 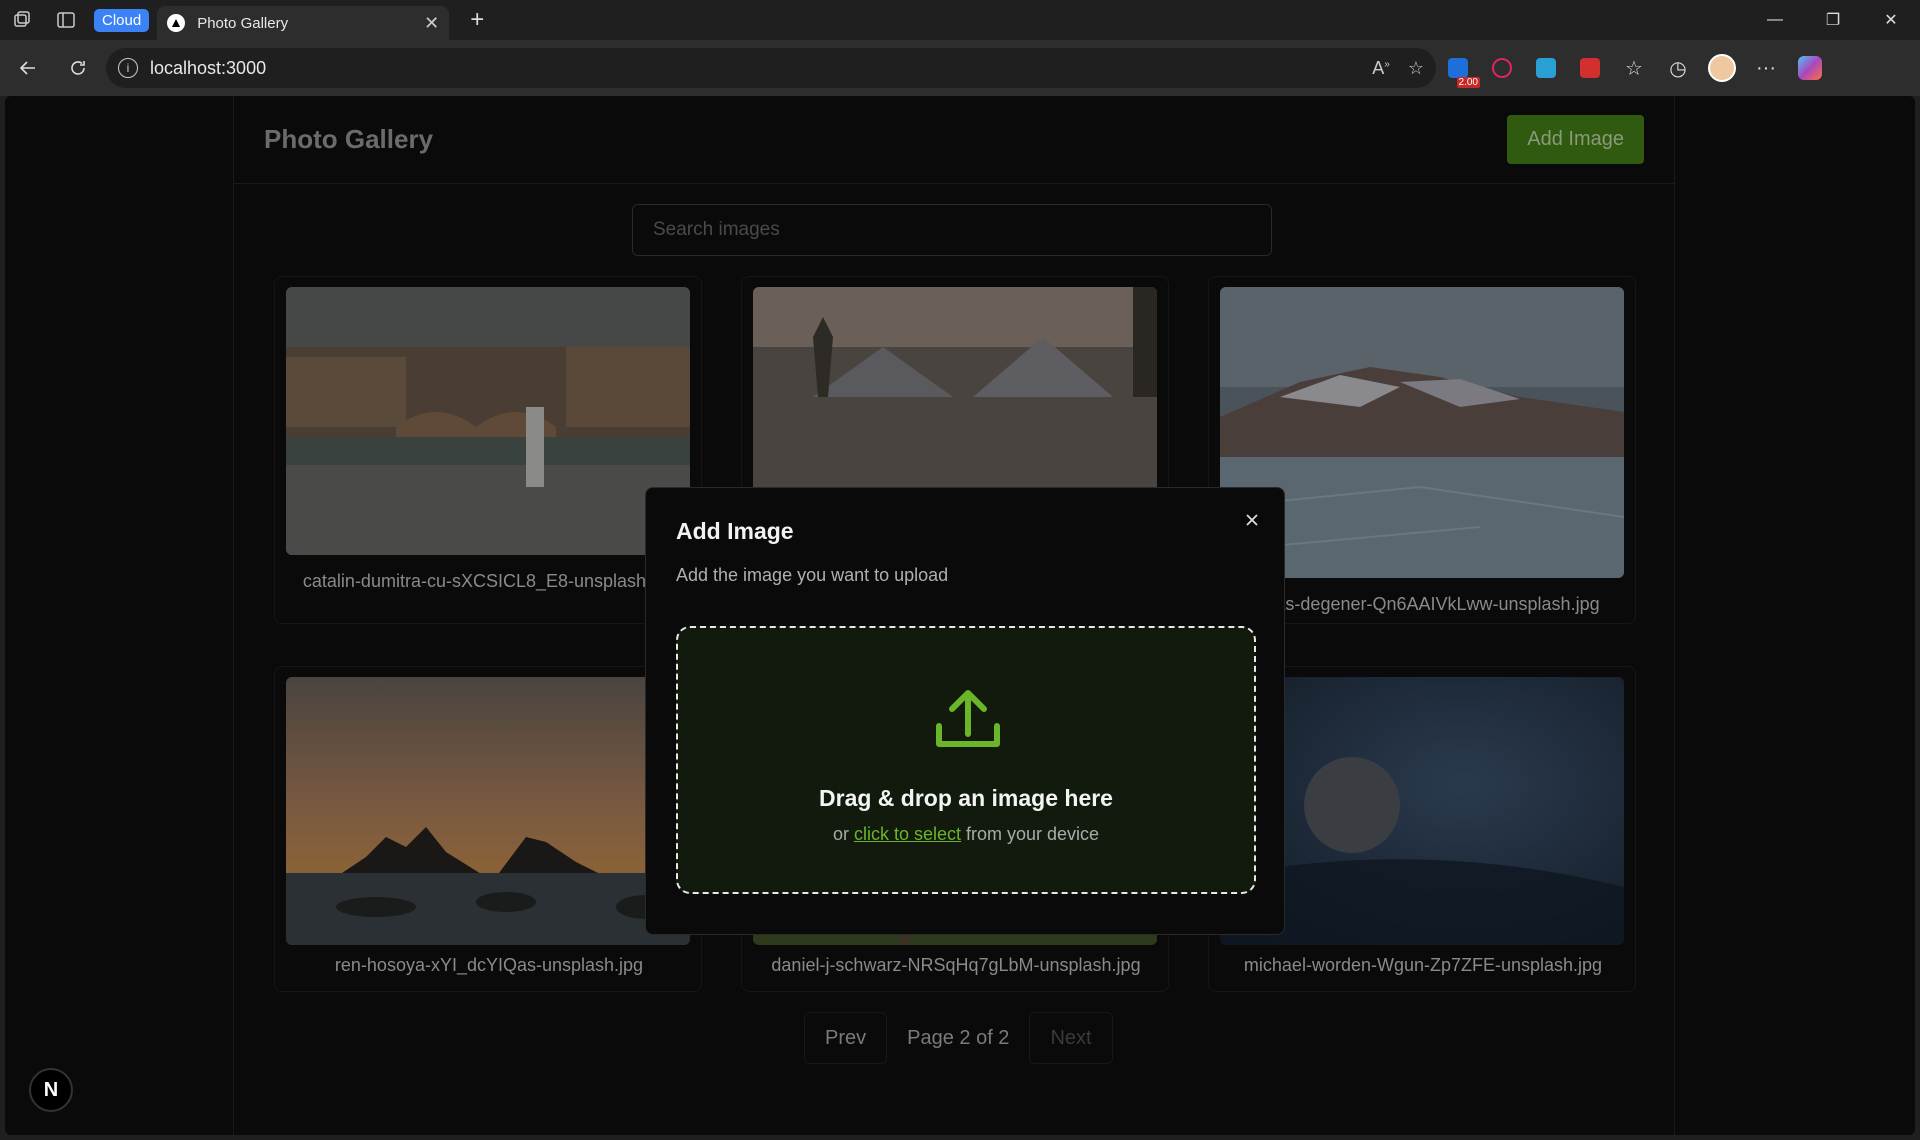 I want to click on window-close-icon: ✕, so click(x=1891, y=20).